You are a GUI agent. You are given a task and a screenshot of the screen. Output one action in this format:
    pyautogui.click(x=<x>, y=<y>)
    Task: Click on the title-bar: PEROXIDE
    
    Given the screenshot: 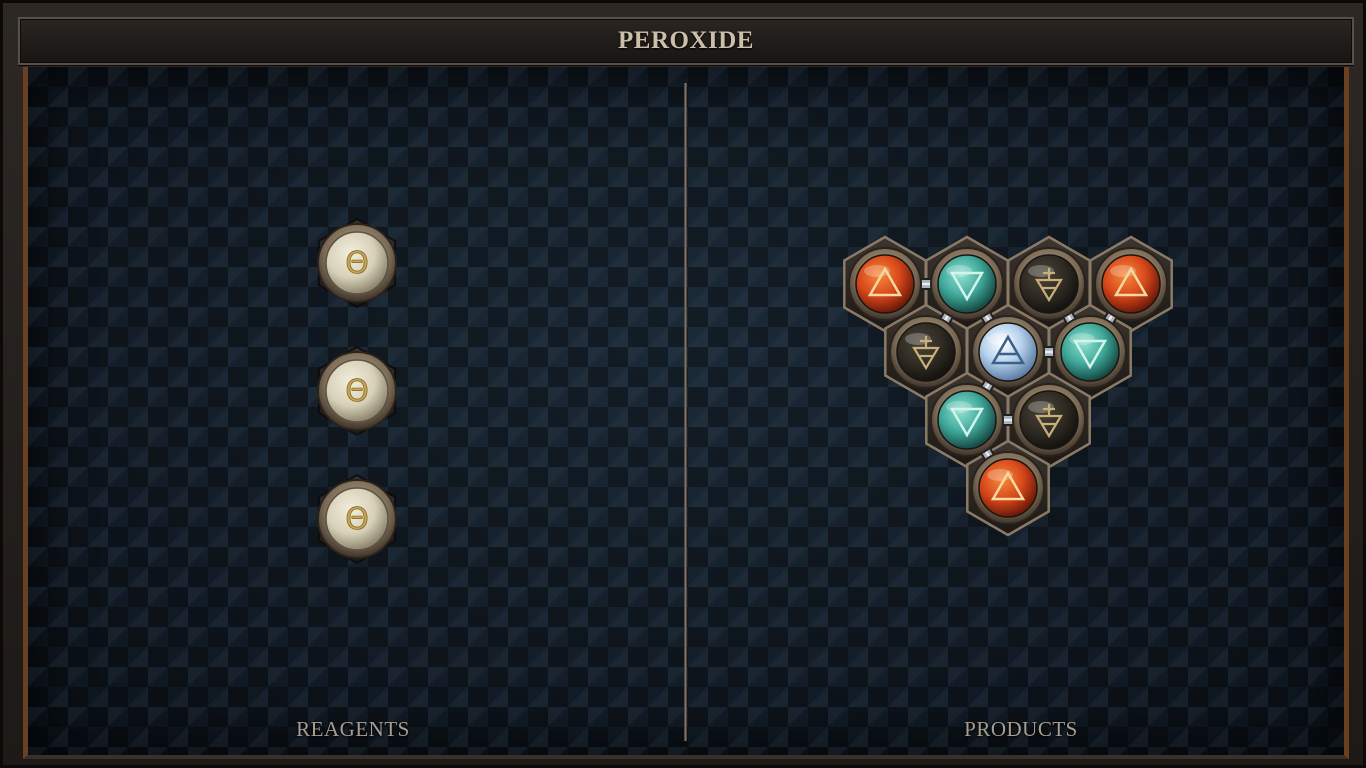 What is the action you would take?
    pyautogui.click(x=686, y=41)
    